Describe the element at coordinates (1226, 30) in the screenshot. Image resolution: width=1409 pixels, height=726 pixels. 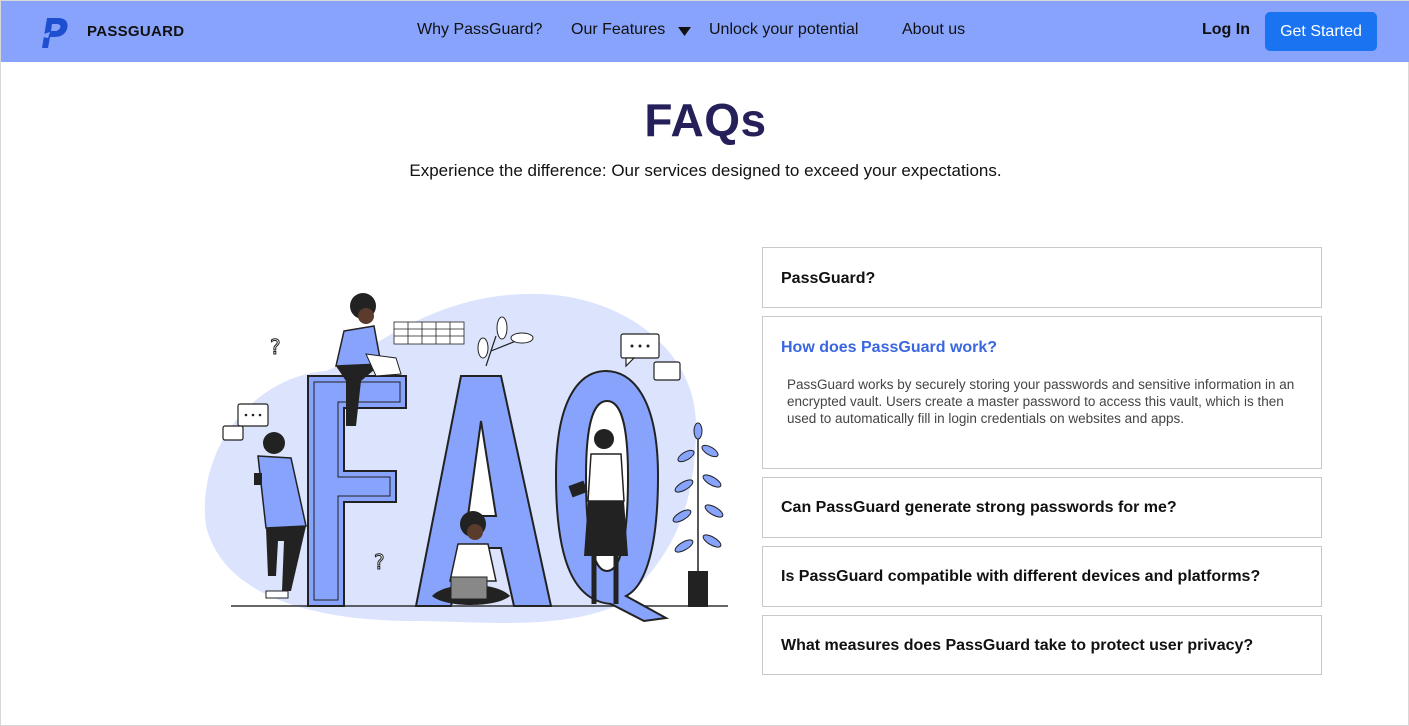
I see `login-link: Log In` at that location.